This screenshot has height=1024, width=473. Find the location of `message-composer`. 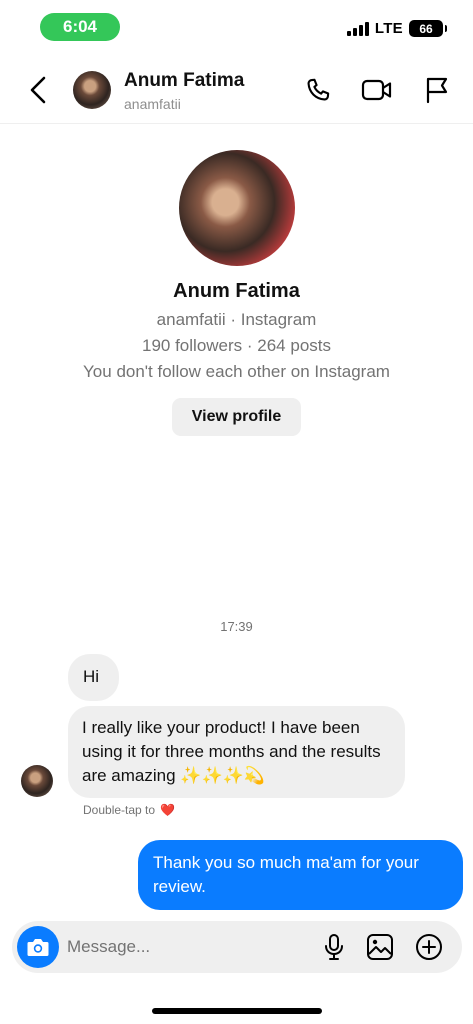

message-composer is located at coordinates (237, 947).